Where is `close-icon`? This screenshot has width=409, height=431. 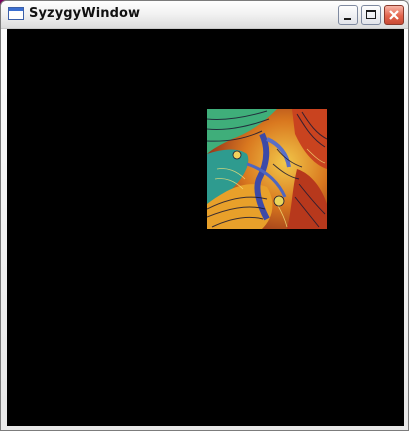
close-icon is located at coordinates (394, 15).